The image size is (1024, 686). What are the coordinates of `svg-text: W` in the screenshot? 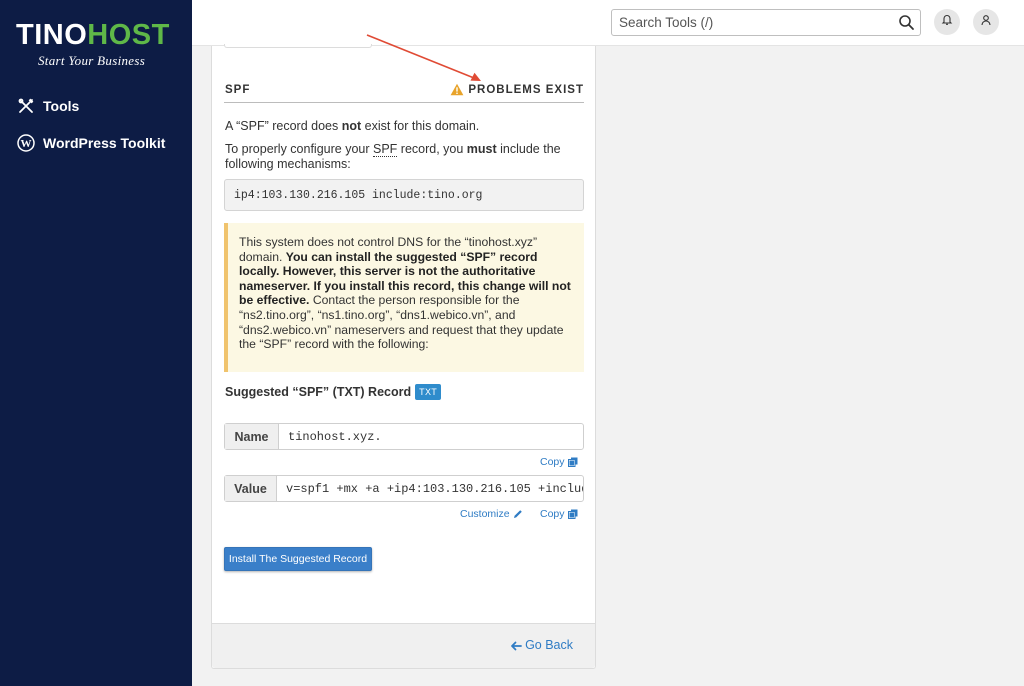 It's located at (26, 144).